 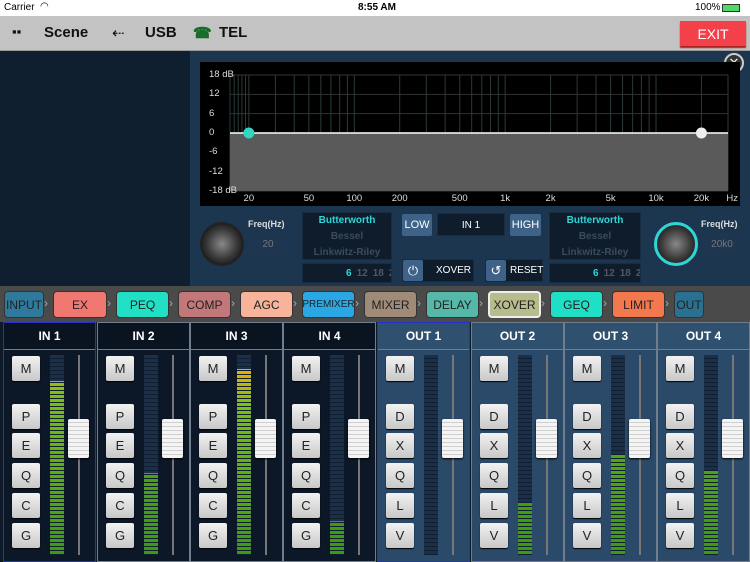 I want to click on low-slope-selector: 6 12 18 24, so click(x=347, y=273).